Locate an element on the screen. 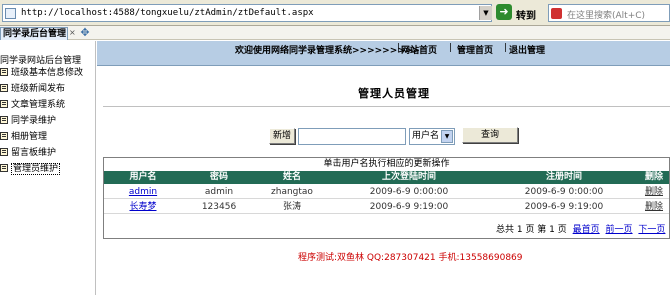 The height and width of the screenshot is (295, 670). browser-search-box: 在这里搜索(Alt+C) is located at coordinates (609, 13).